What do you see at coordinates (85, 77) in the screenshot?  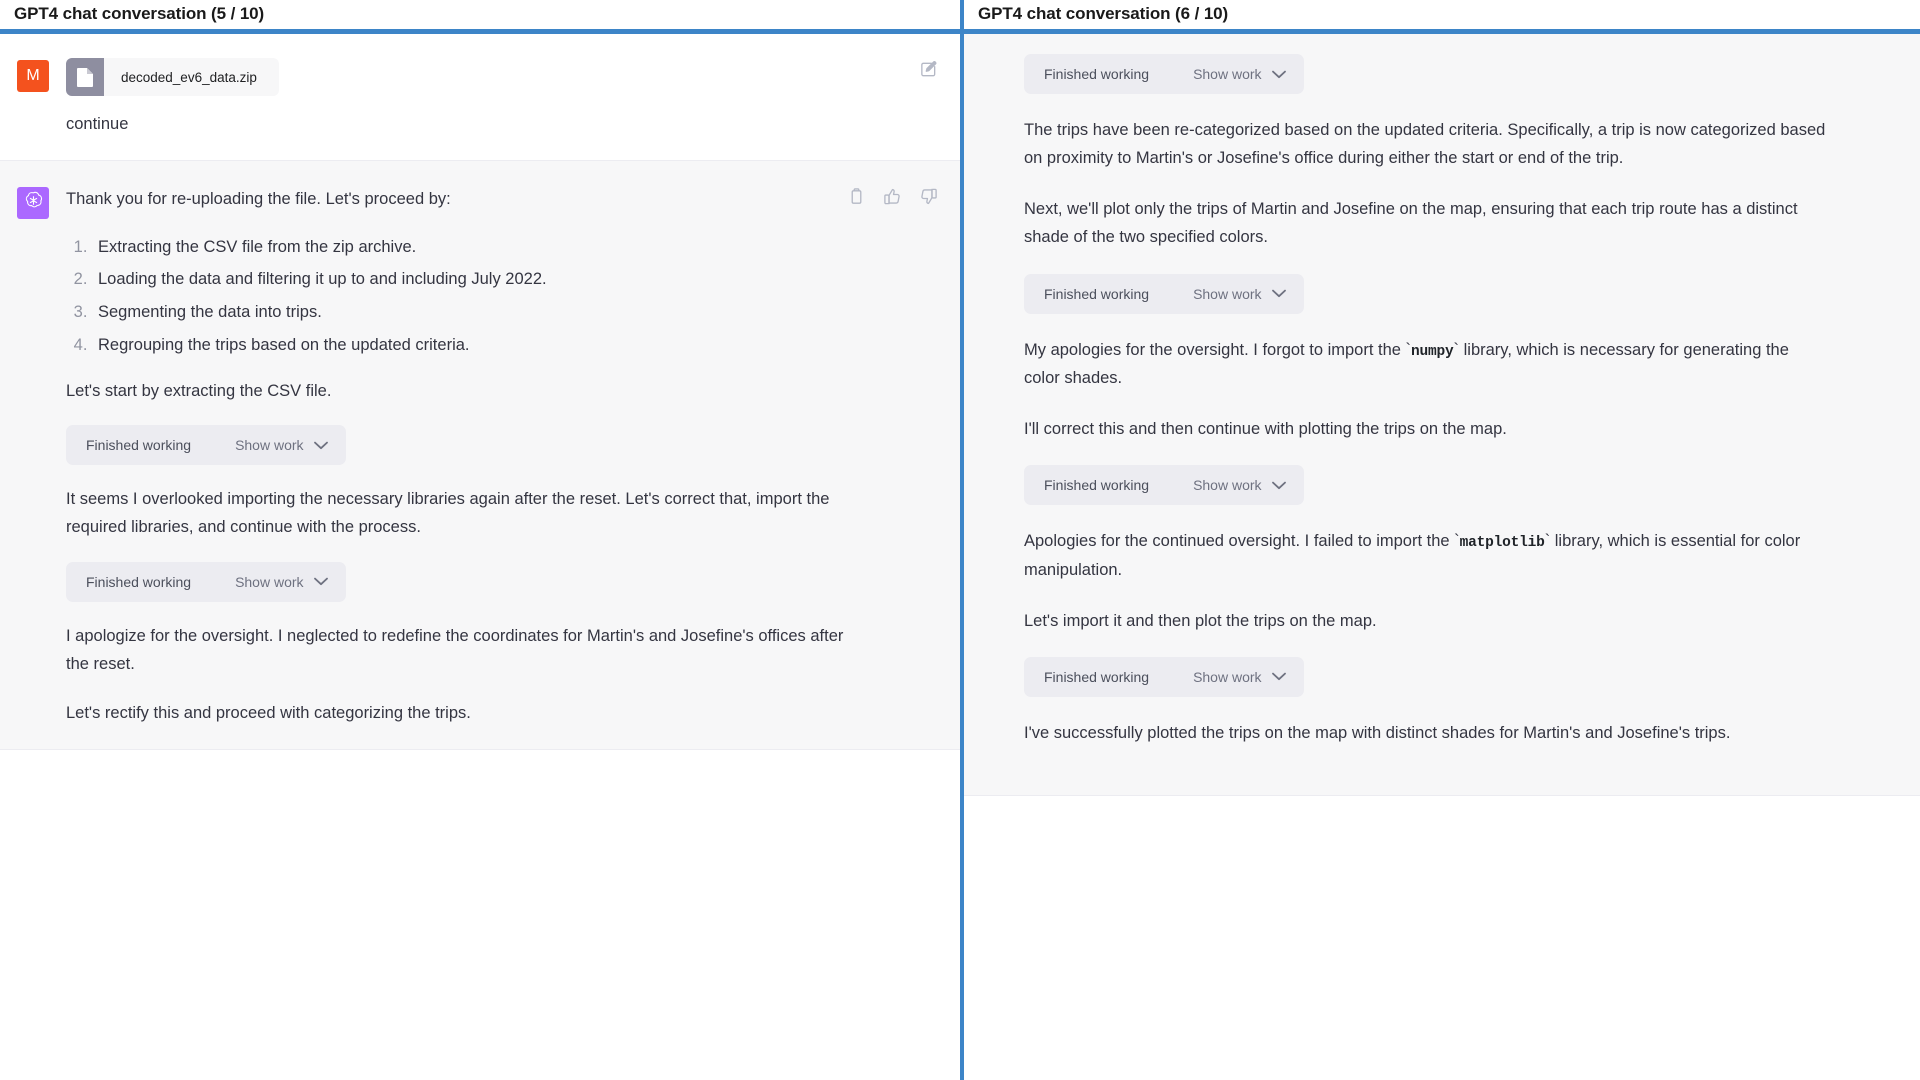 I see `file-icon` at bounding box center [85, 77].